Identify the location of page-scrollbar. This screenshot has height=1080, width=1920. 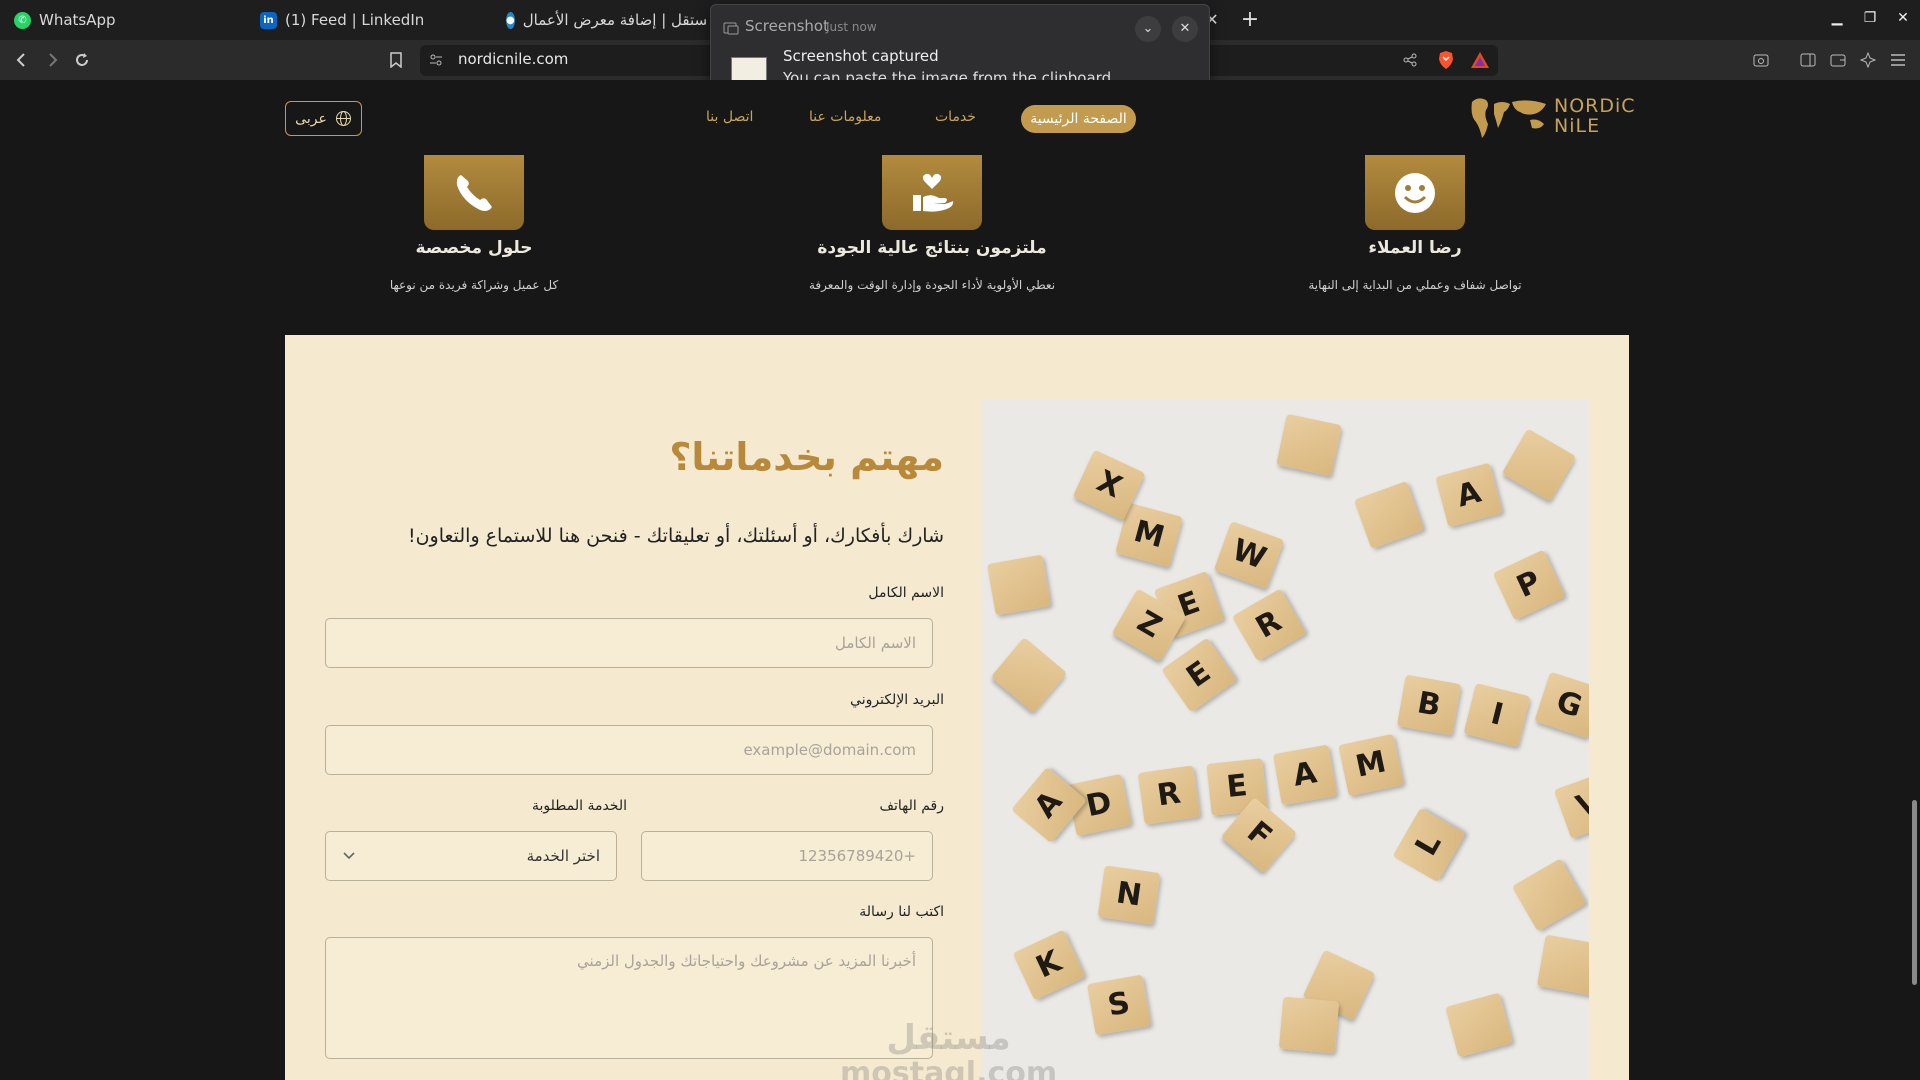
(1914, 892).